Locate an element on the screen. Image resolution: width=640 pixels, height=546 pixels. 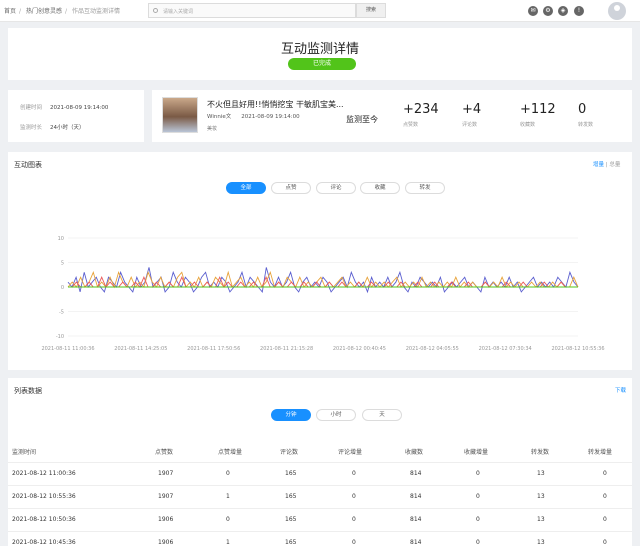
col-header: 转发增量 is located at coordinates (600, 452).